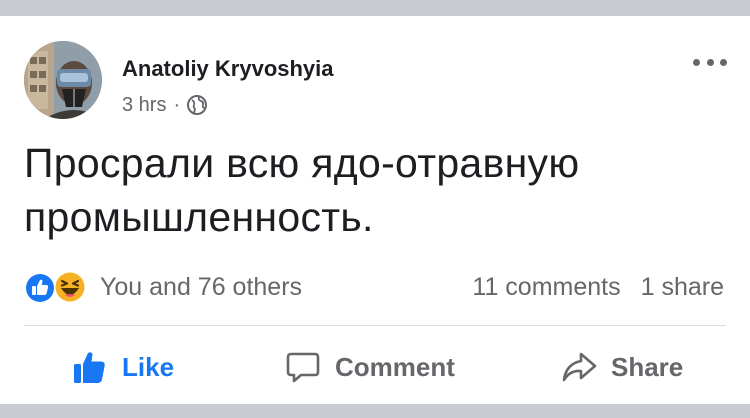  I want to click on share-button: Share, so click(622, 367).